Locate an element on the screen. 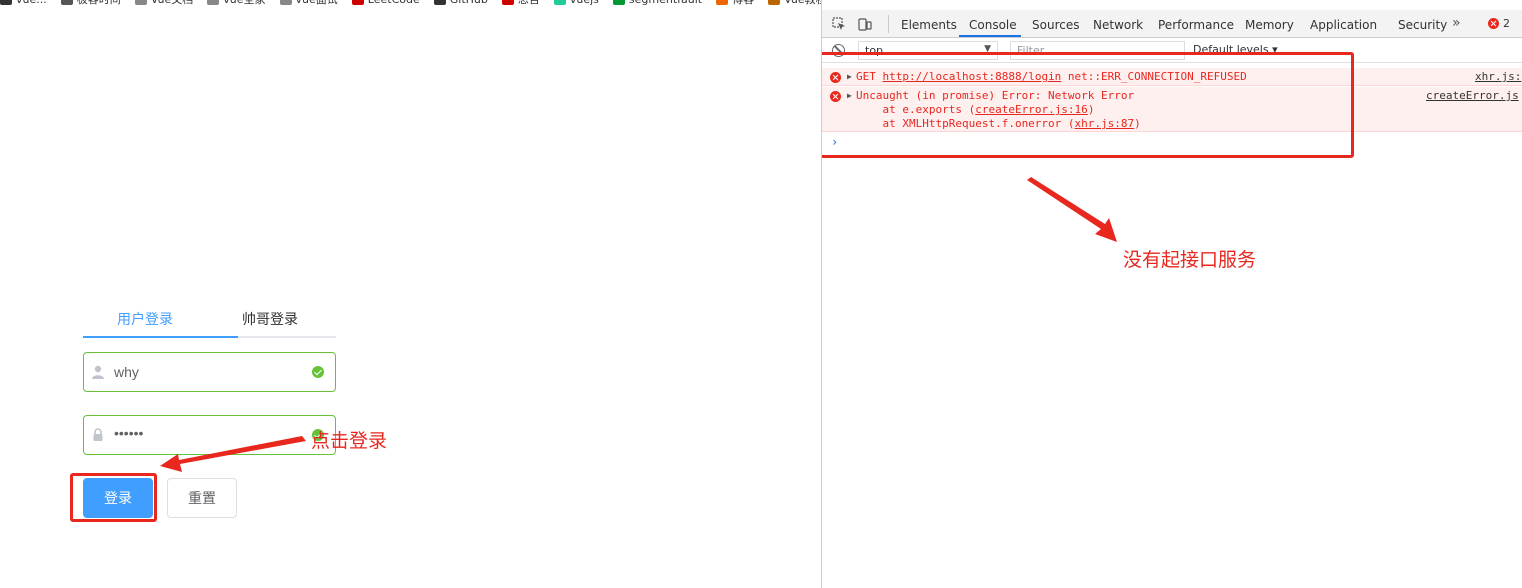  username-value: why is located at coordinates (126, 372).